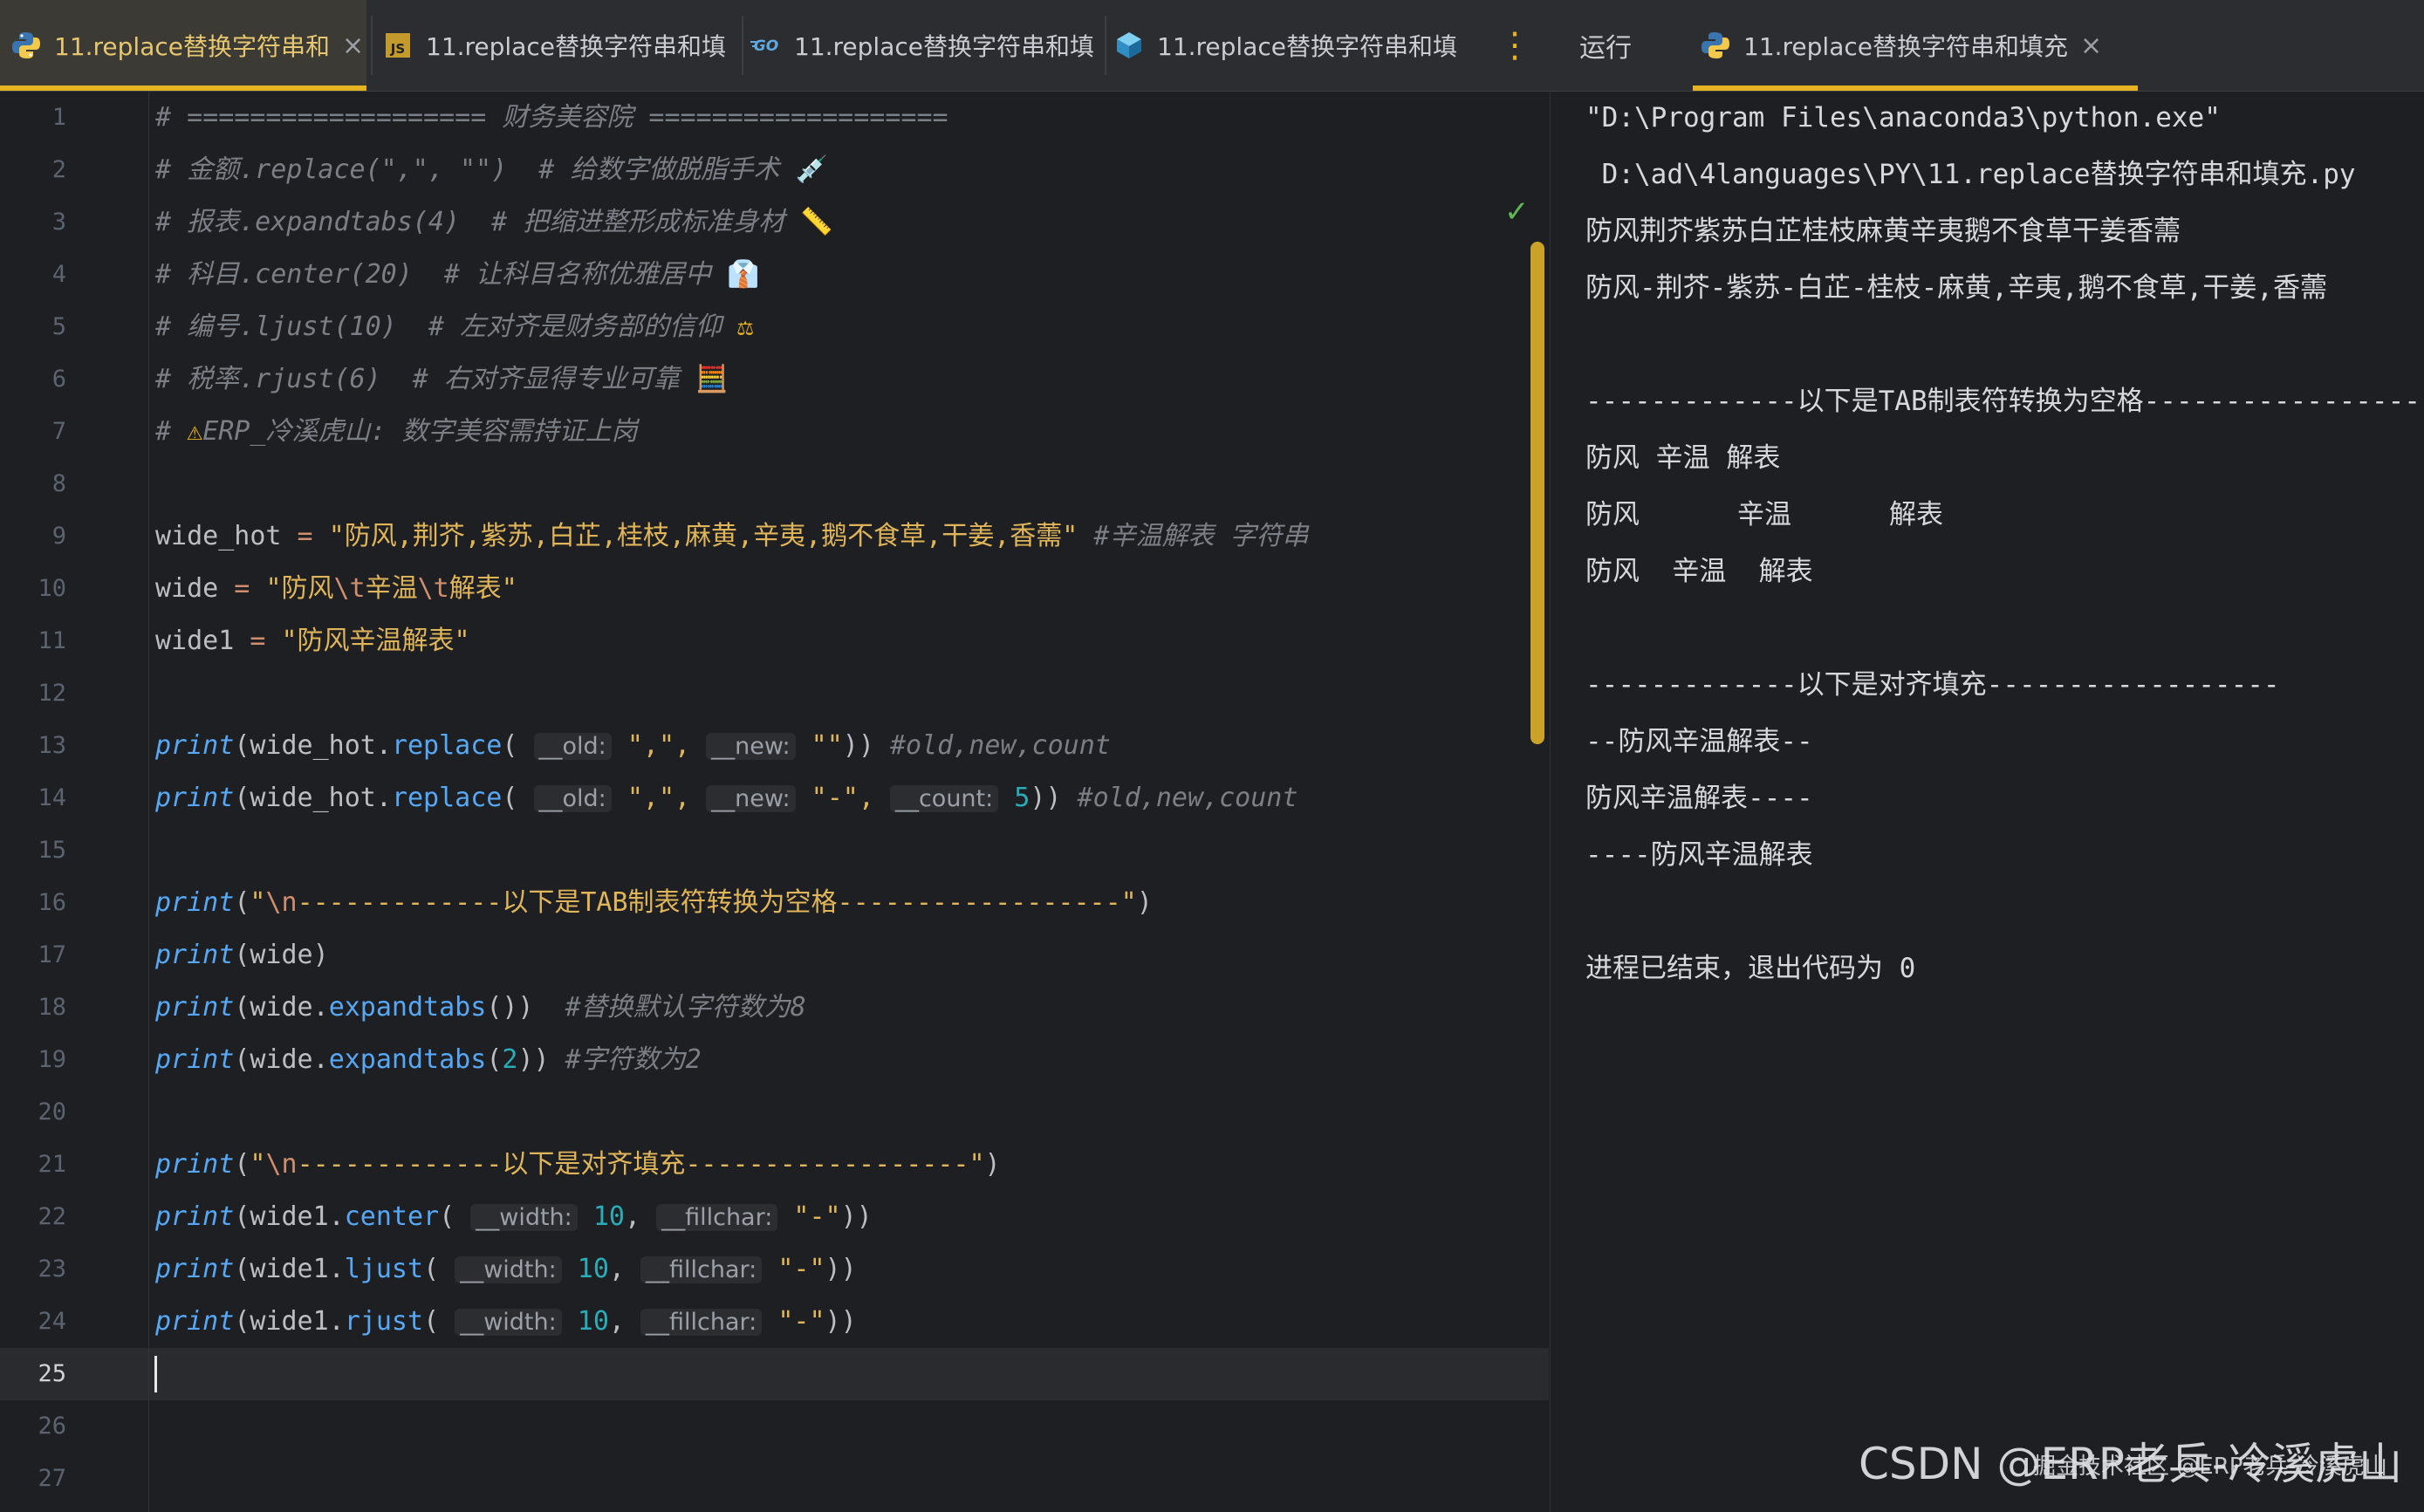 The width and height of the screenshot is (2424, 1512). I want to click on number-literal: 2, so click(510, 1059).